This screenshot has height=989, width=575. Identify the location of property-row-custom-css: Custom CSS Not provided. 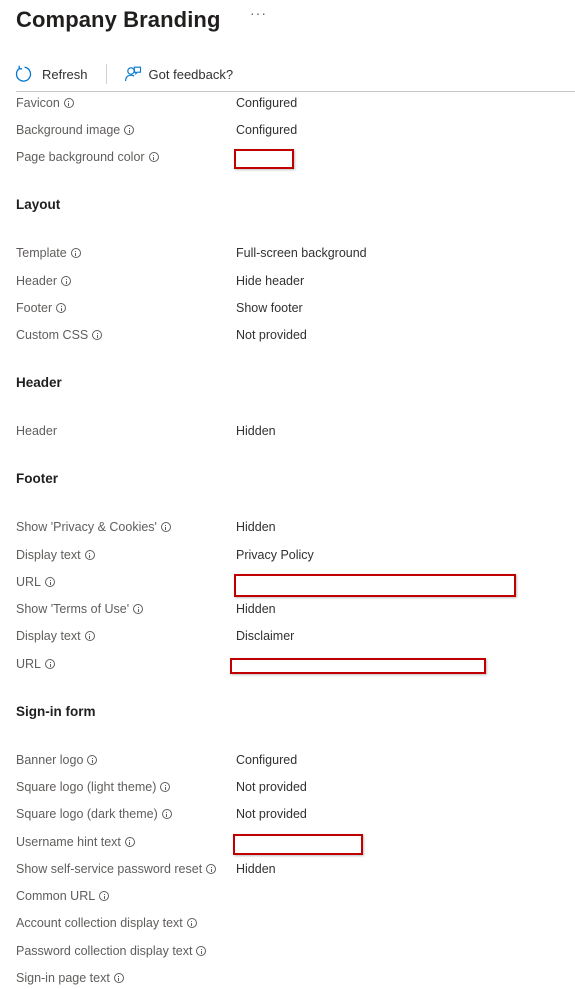
(295, 335).